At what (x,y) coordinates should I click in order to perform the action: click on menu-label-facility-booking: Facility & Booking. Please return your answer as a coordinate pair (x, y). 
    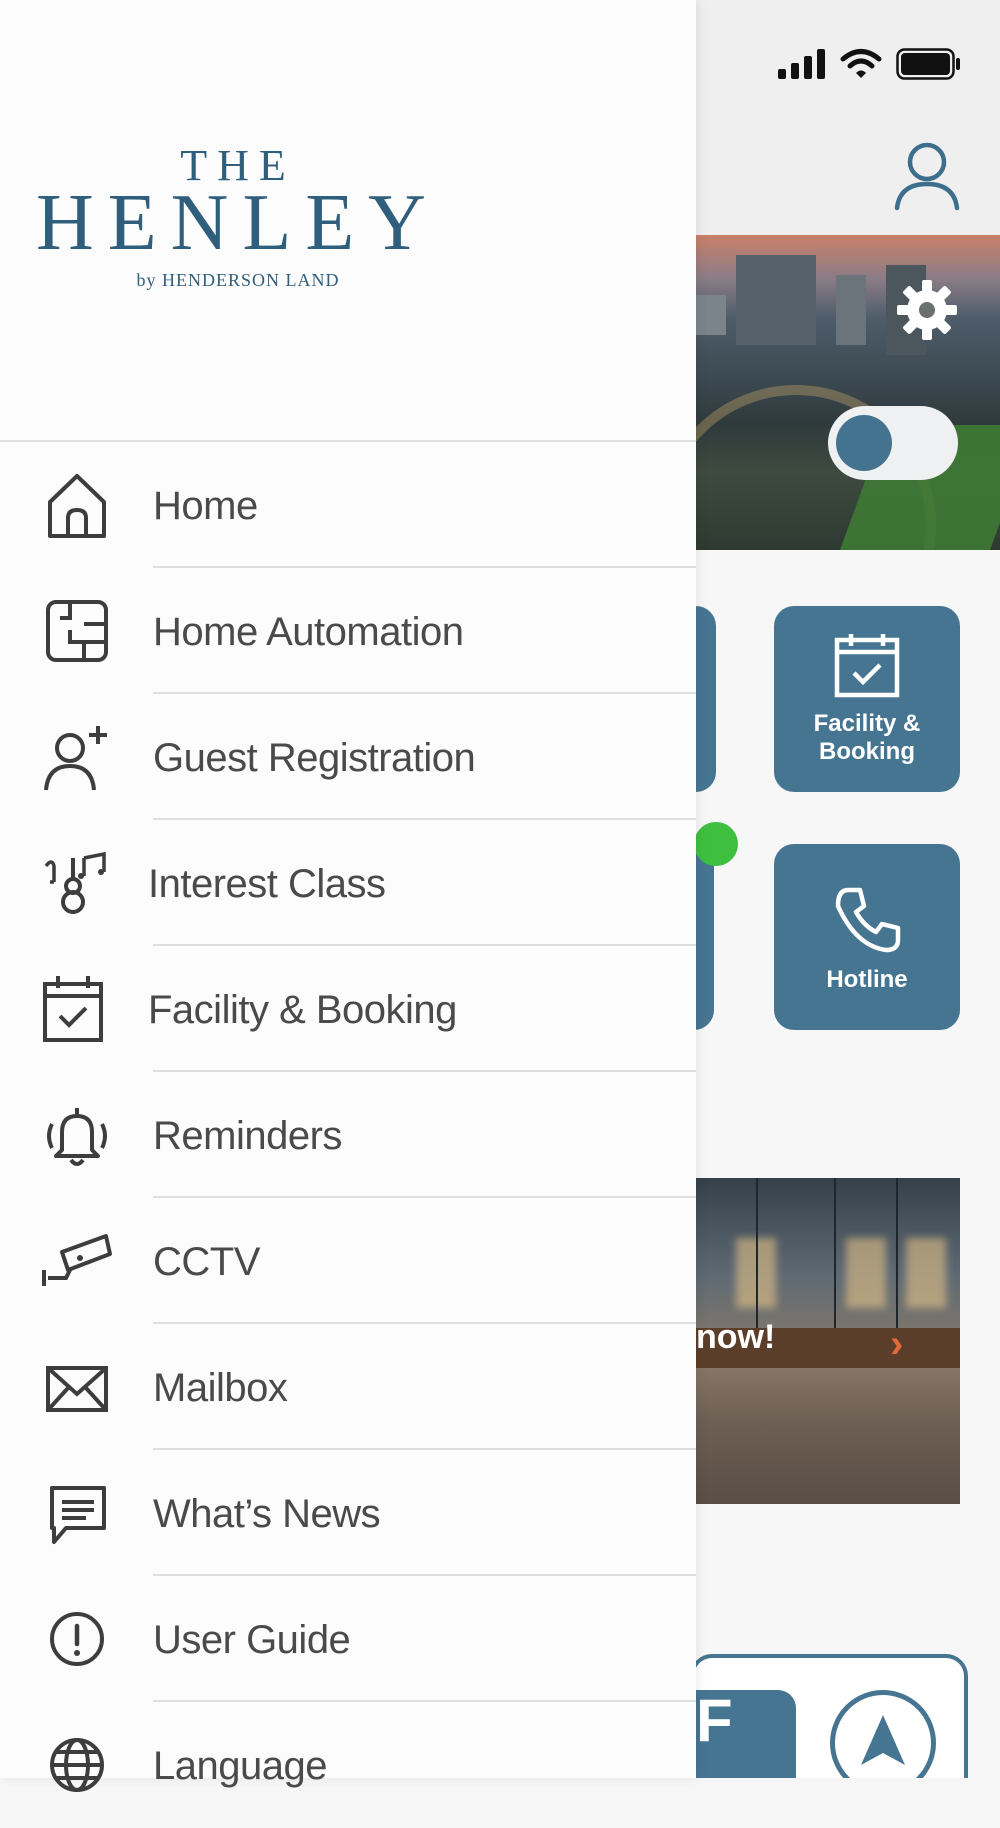
    Looking at the image, I should click on (302, 1010).